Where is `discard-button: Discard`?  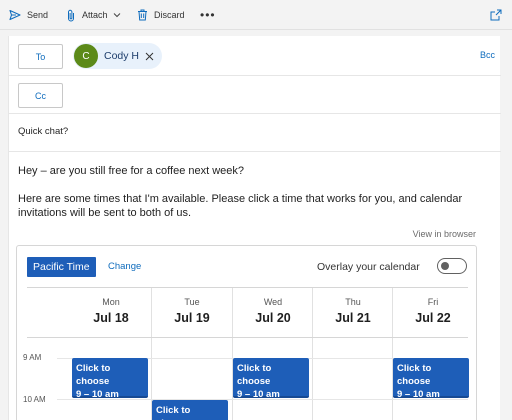 discard-button: Discard is located at coordinates (161, 15).